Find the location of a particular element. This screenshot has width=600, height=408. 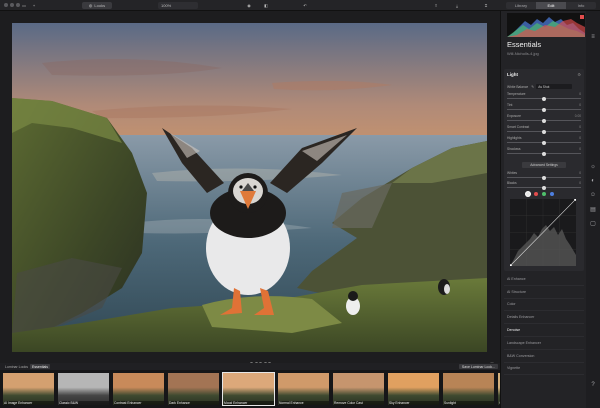

slider-shadows: Shadows 0 is located at coordinates (544, 151).